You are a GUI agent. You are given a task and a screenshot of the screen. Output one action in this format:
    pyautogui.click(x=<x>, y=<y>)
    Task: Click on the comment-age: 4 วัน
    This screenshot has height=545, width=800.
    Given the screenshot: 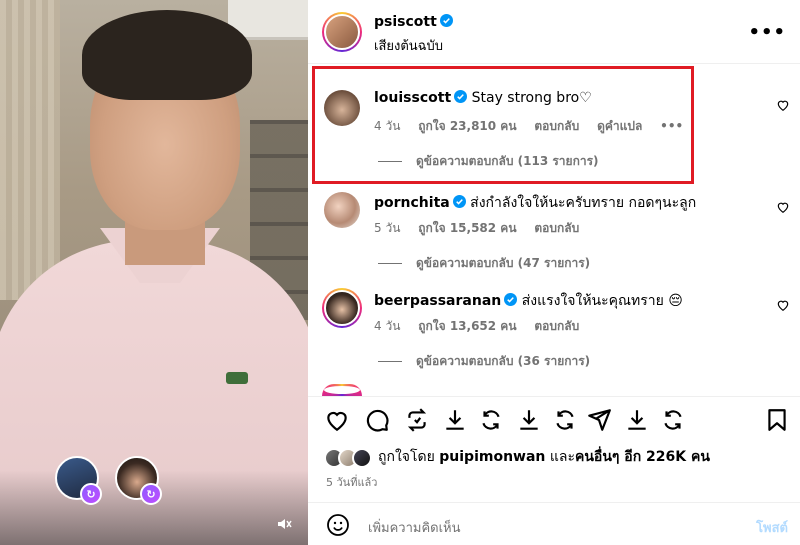 What is the action you would take?
    pyautogui.click(x=387, y=326)
    